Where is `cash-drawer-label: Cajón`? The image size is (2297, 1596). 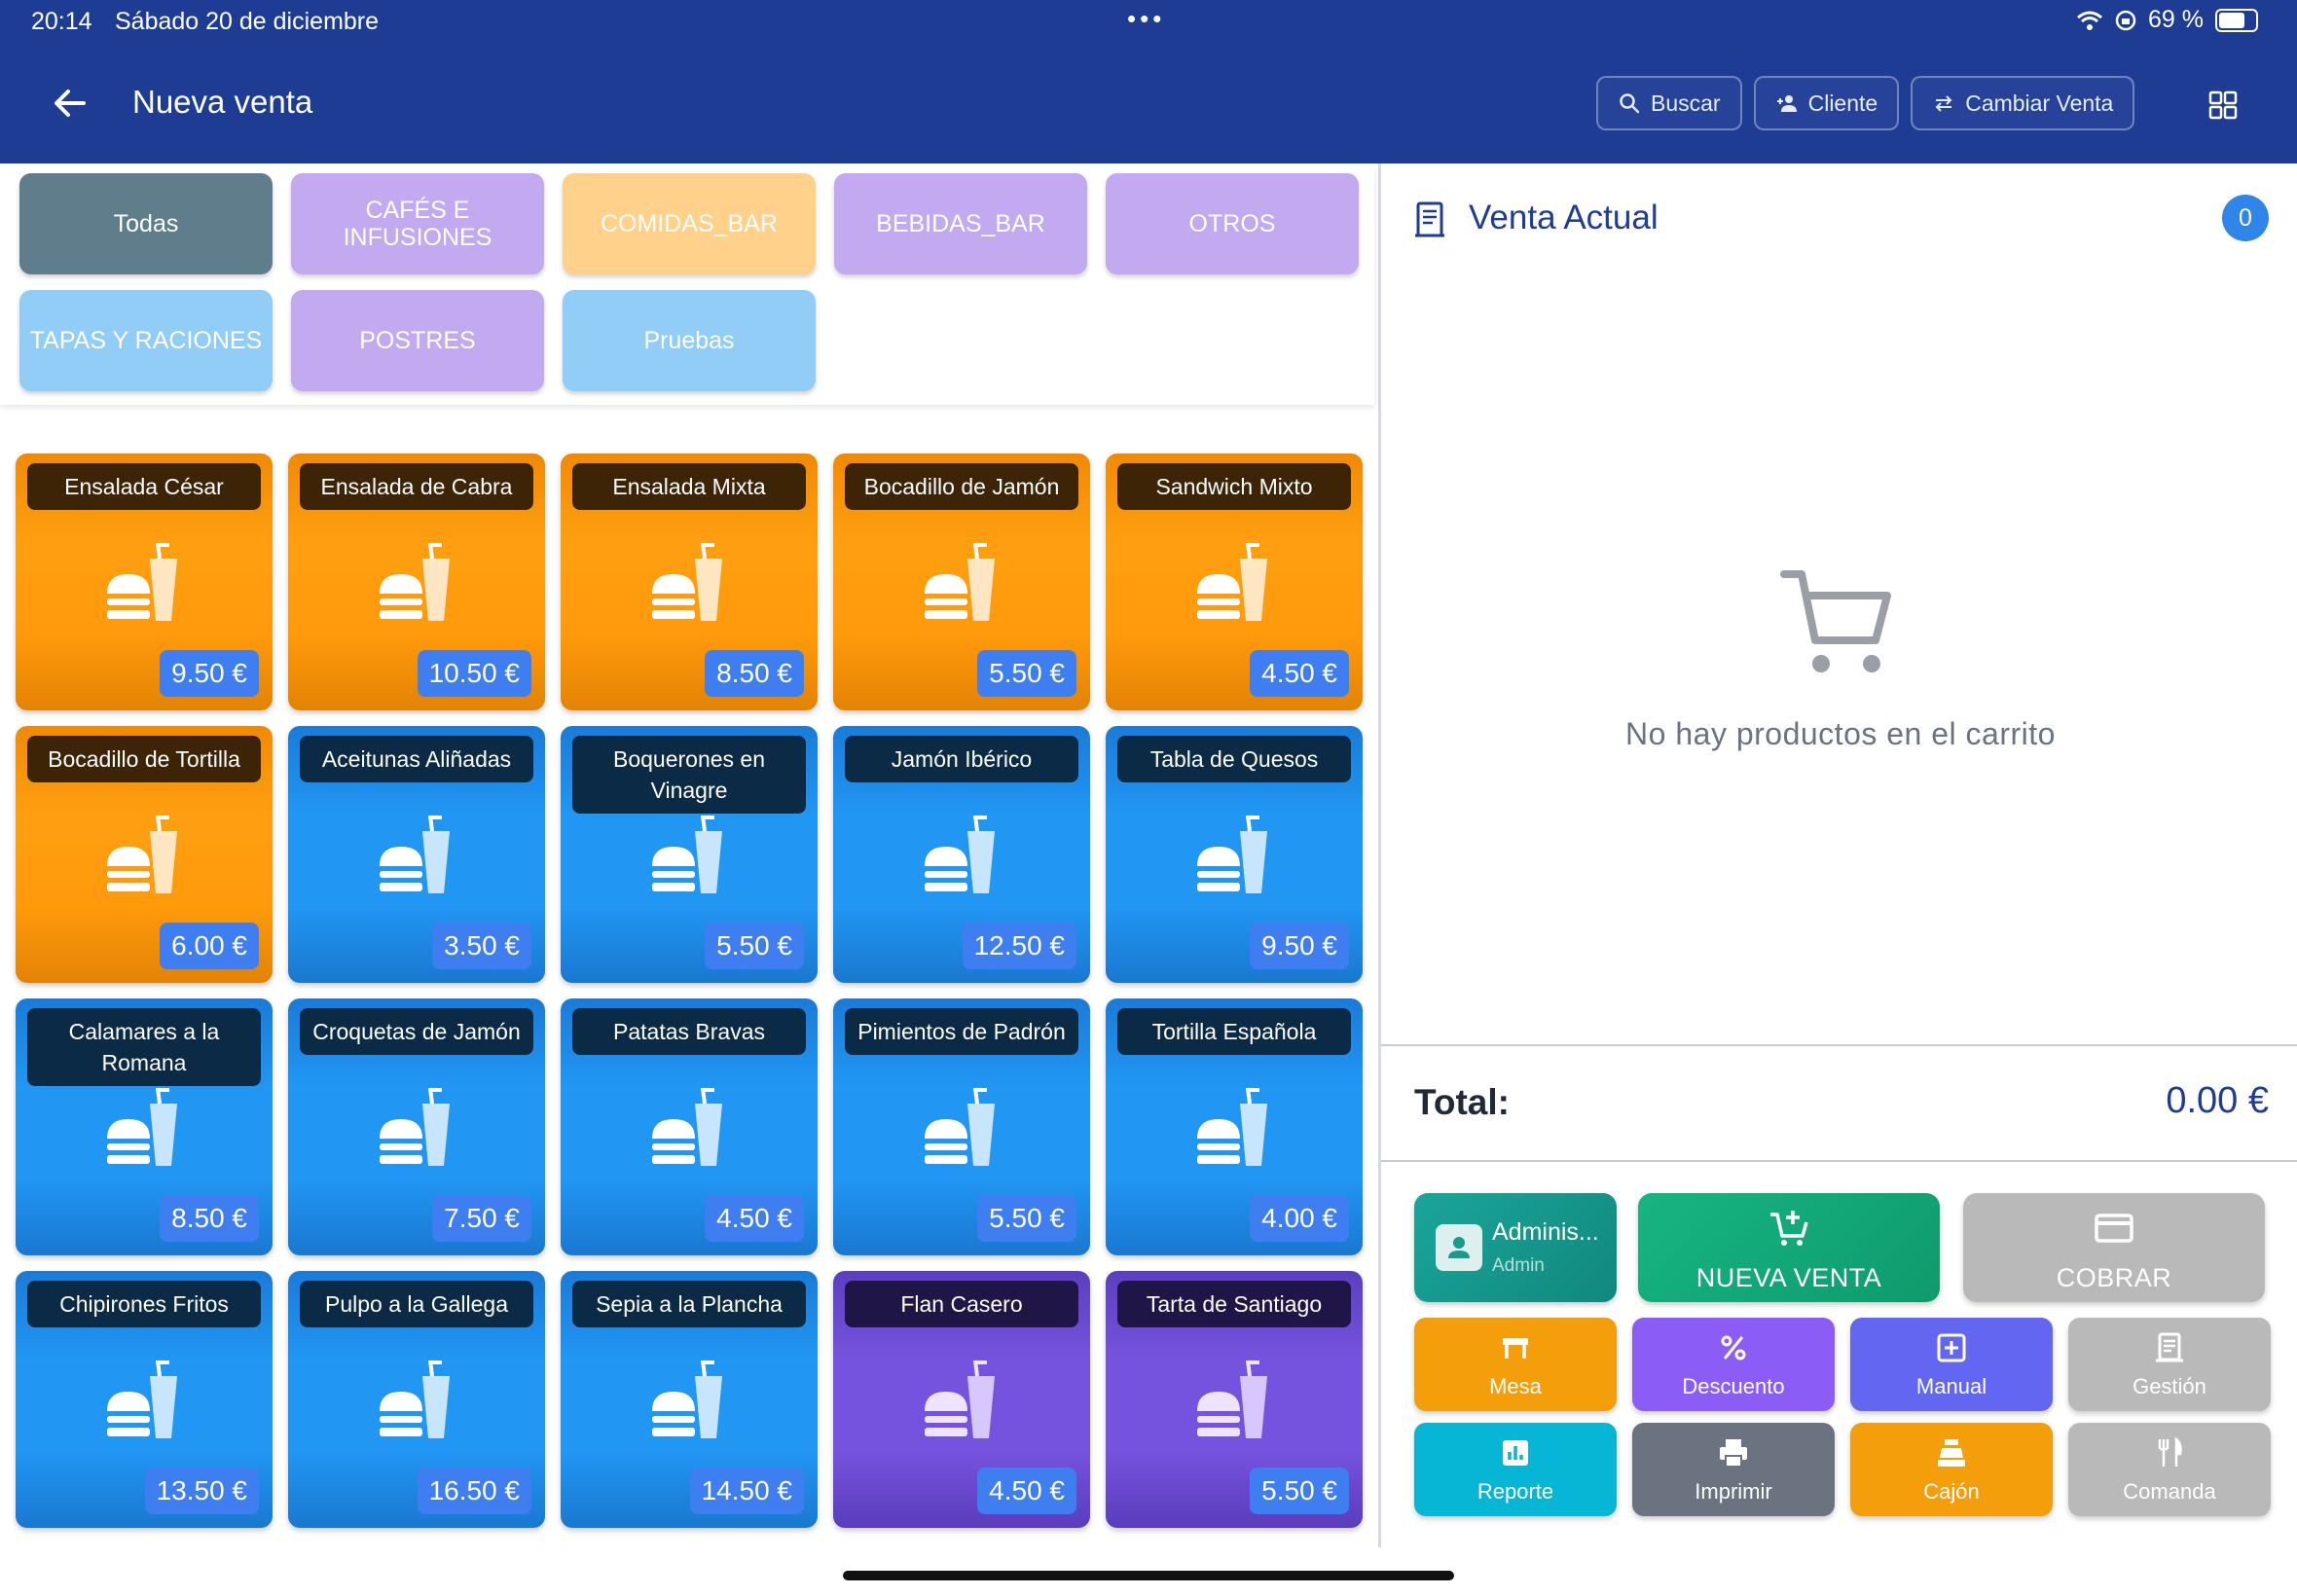 cash-drawer-label: Cajón is located at coordinates (1951, 1491).